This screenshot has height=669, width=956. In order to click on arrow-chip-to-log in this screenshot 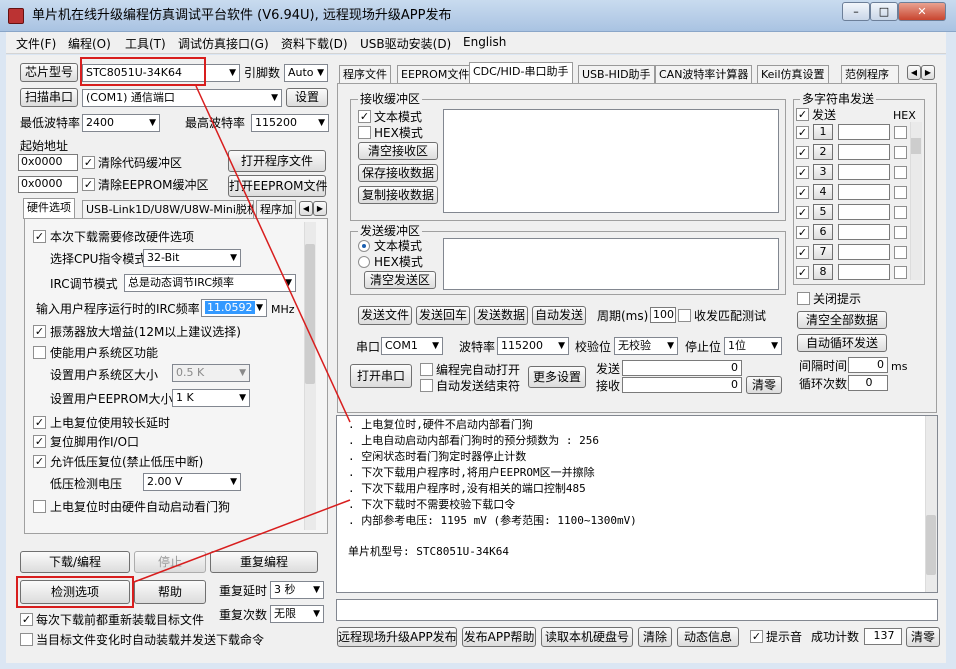, I will do `click(273, 254)`.